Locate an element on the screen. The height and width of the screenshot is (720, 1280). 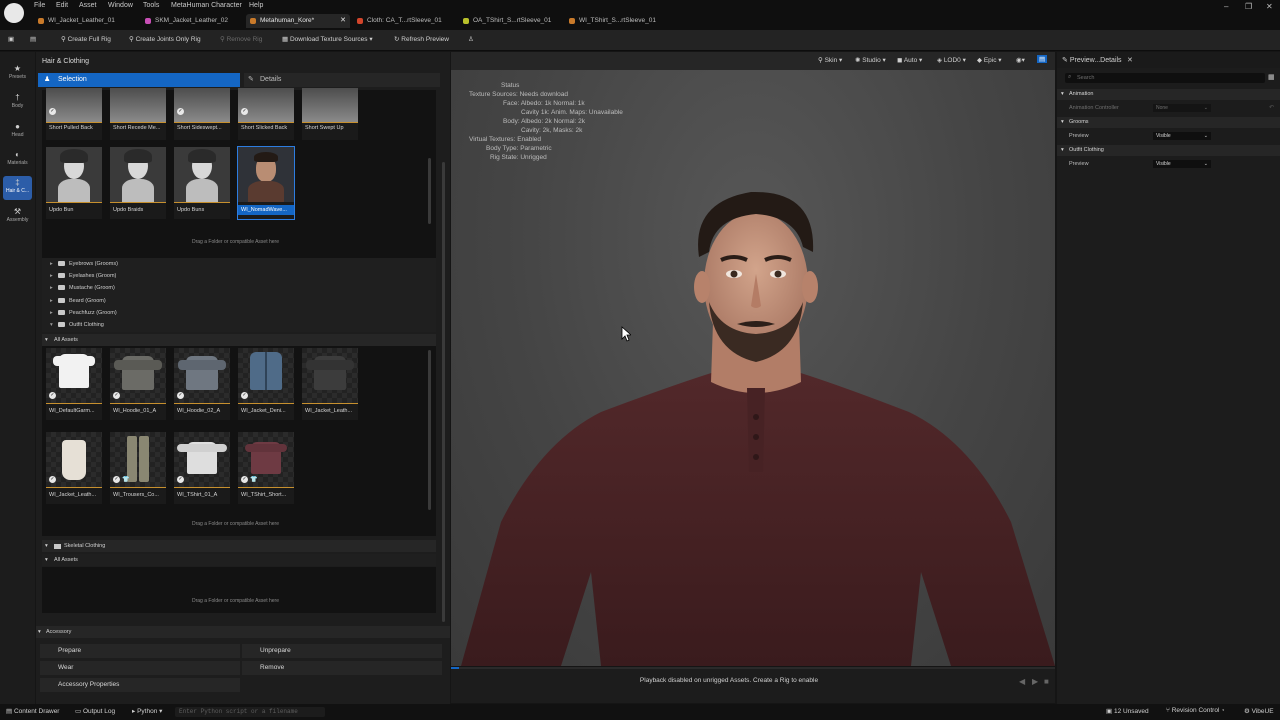
tile-wi-hoodie-02: ✓ WI_Hoodie_02_A is located at coordinates (202, 384).